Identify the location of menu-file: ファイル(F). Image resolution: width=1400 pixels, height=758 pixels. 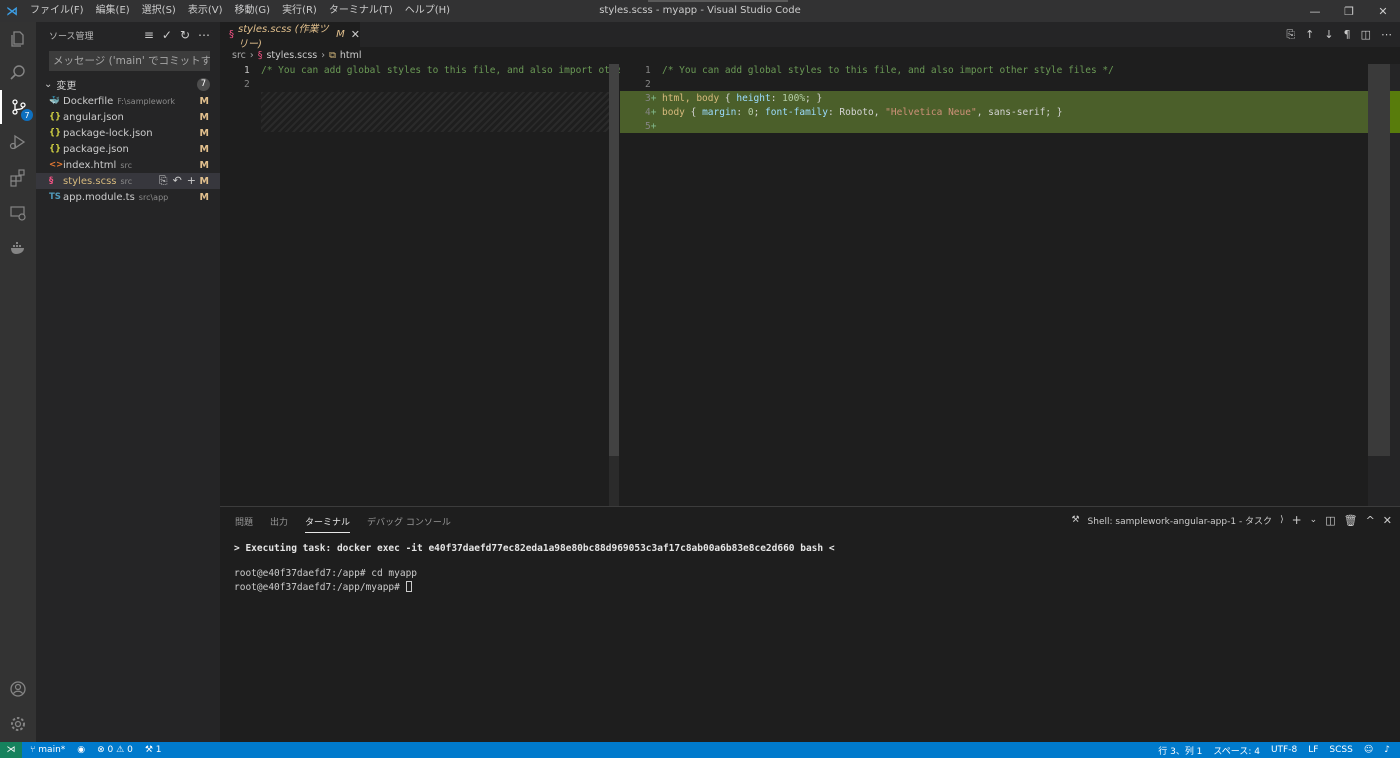
(57, 11).